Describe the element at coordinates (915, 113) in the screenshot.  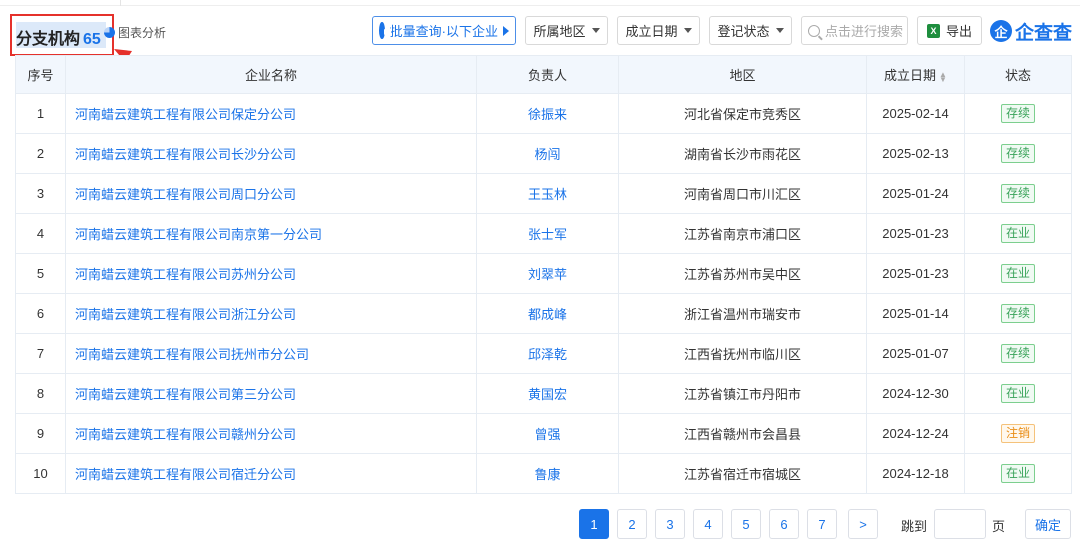
I see `founded-date-cell: 2025-02-14` at that location.